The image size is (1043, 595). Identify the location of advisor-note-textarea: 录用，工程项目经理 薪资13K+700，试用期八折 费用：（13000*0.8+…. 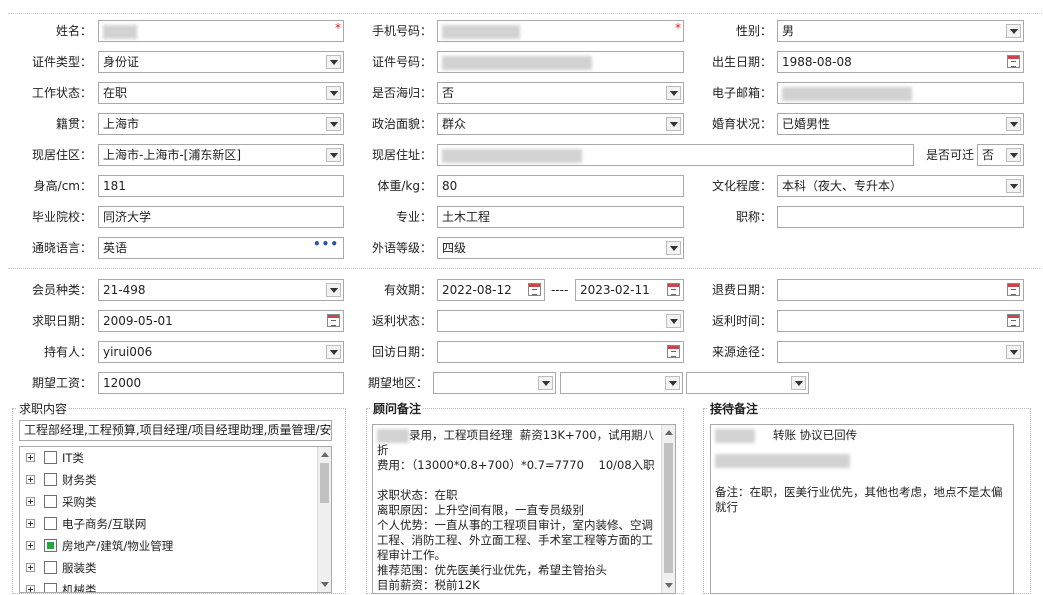
(524, 509).